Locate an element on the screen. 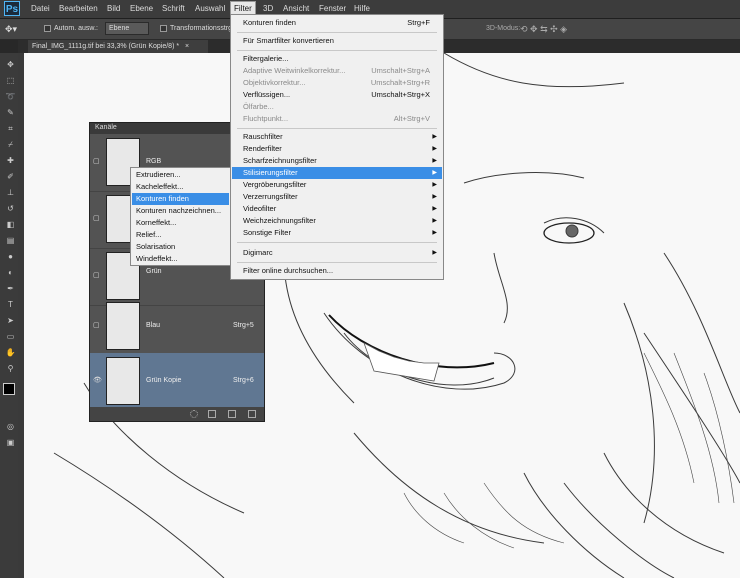  hand-icon: ✋ is located at coordinates (10, 352).